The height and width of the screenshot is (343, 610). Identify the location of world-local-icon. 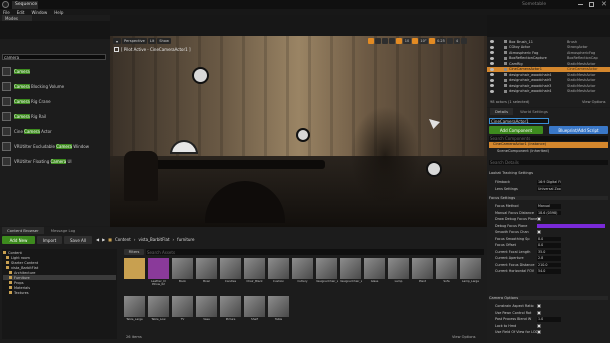
(392, 41).